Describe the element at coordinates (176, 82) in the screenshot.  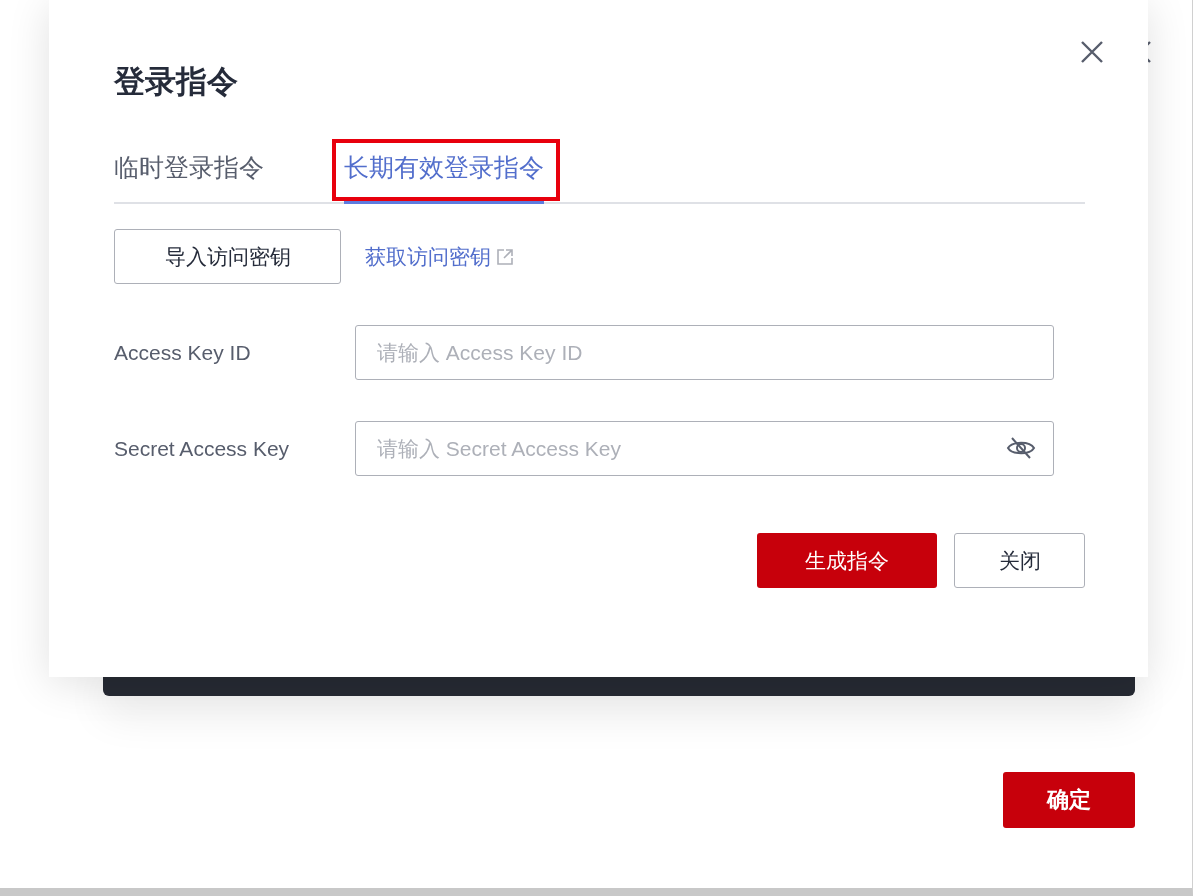
I see `dialog-title: 登录指令` at that location.